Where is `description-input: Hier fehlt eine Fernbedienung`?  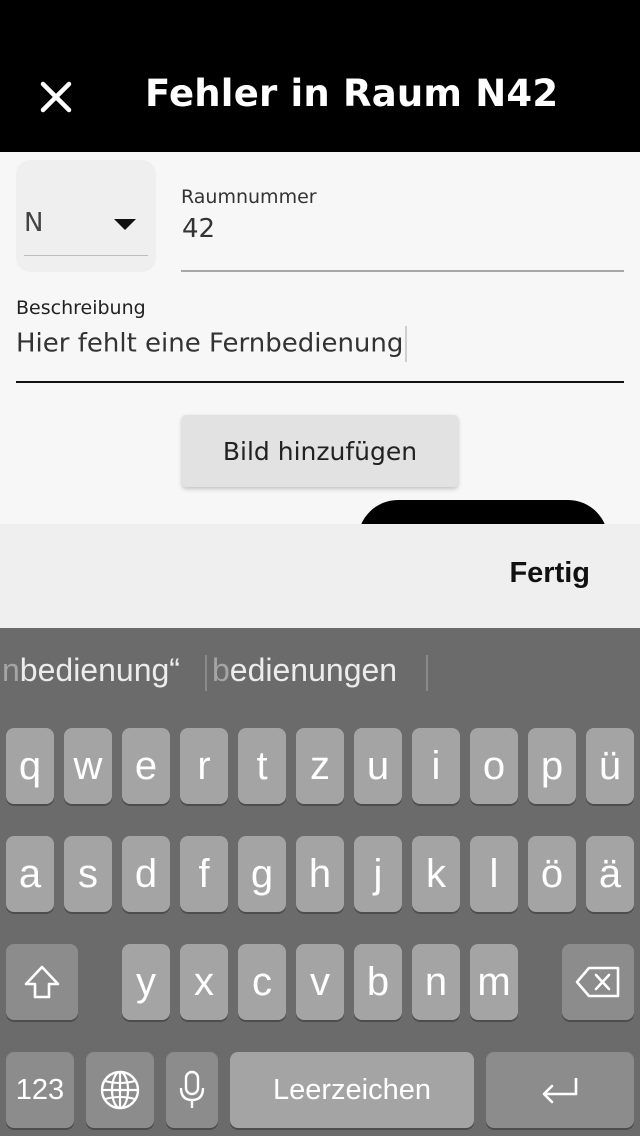 description-input: Hier fehlt eine Fernbedienung is located at coordinates (212, 344).